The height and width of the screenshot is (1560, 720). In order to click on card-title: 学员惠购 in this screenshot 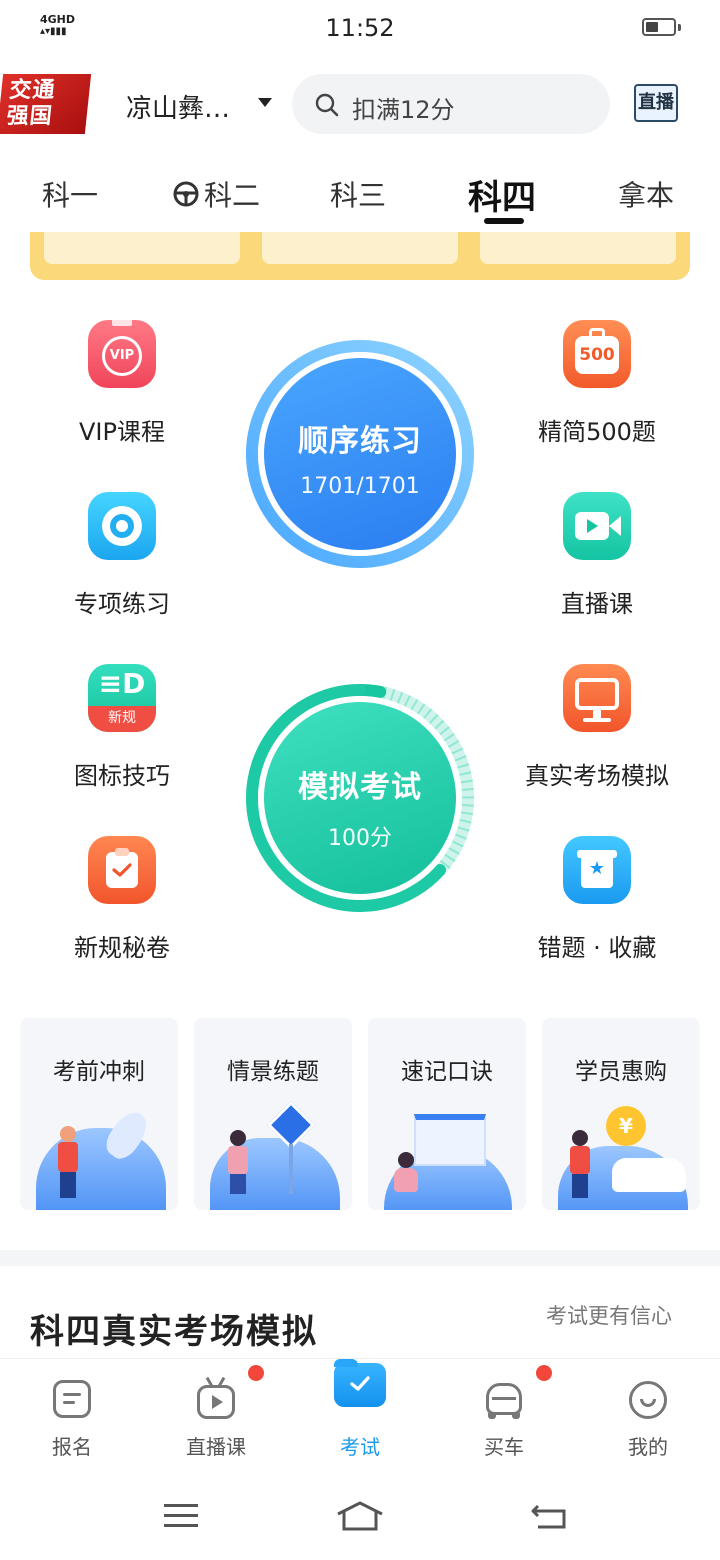, I will do `click(621, 1072)`.